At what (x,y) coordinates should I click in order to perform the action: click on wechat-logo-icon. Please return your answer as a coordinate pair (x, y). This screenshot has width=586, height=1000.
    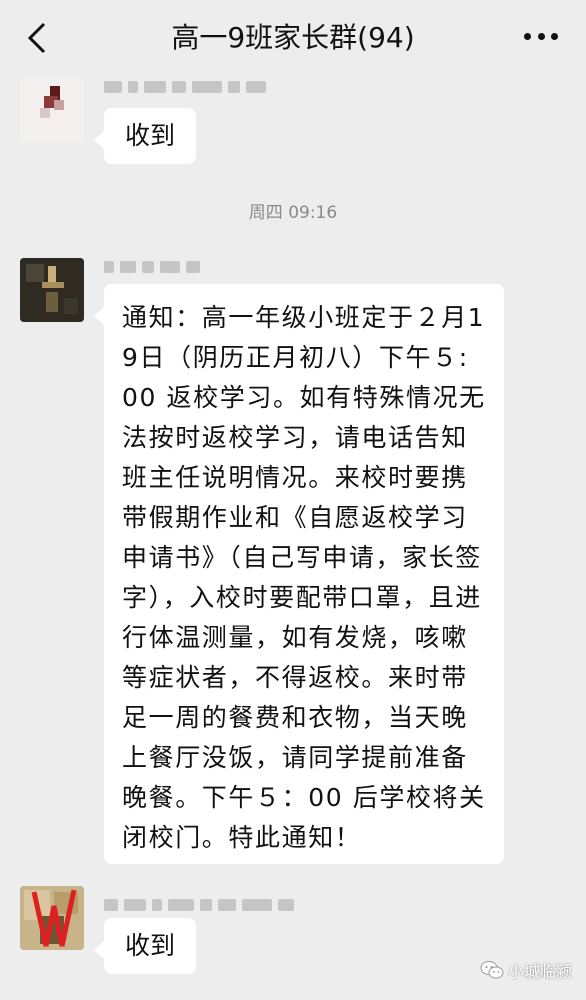
    Looking at the image, I should click on (492, 970).